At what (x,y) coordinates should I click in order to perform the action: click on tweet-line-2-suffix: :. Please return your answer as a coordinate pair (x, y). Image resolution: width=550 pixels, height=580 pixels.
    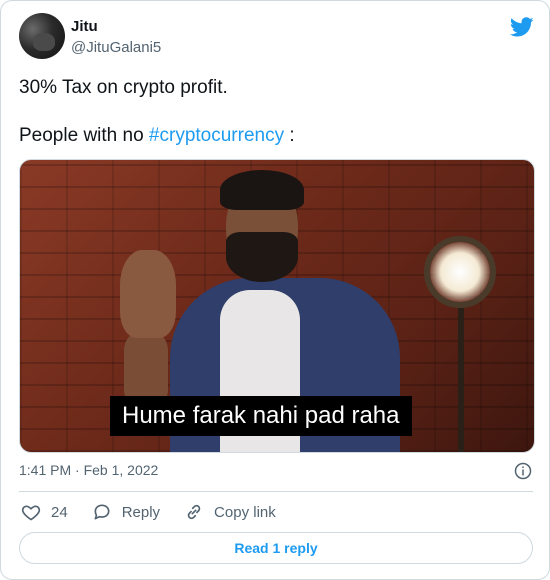
    Looking at the image, I should click on (289, 135).